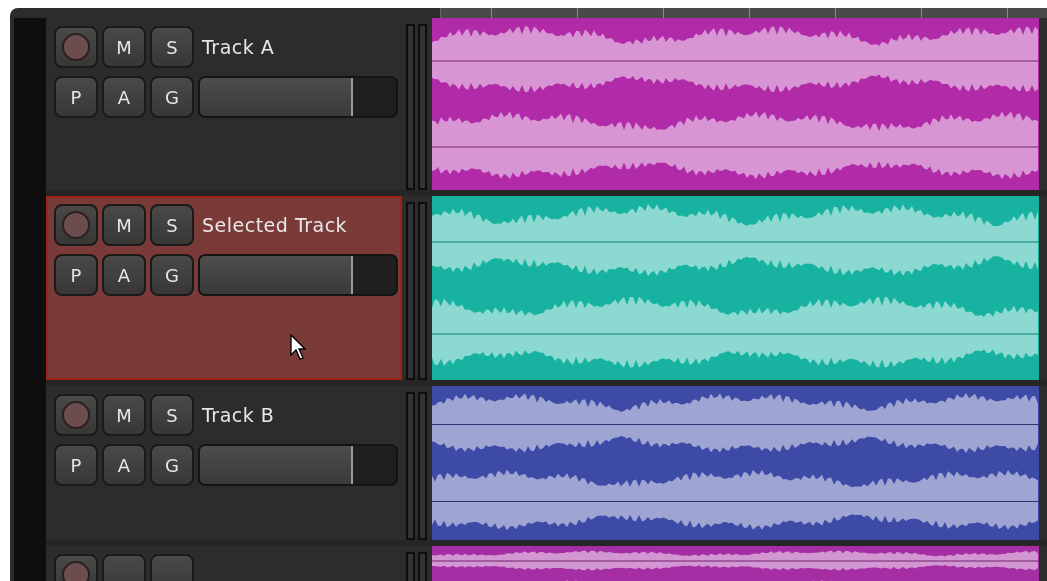 The image size is (1047, 581). I want to click on track-header: M S Selected Track P A G, so click(224, 288).